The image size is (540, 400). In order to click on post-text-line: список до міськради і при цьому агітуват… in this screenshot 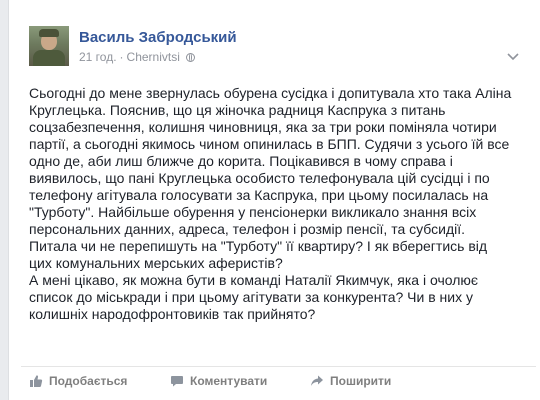, I will do `click(251, 297)`.